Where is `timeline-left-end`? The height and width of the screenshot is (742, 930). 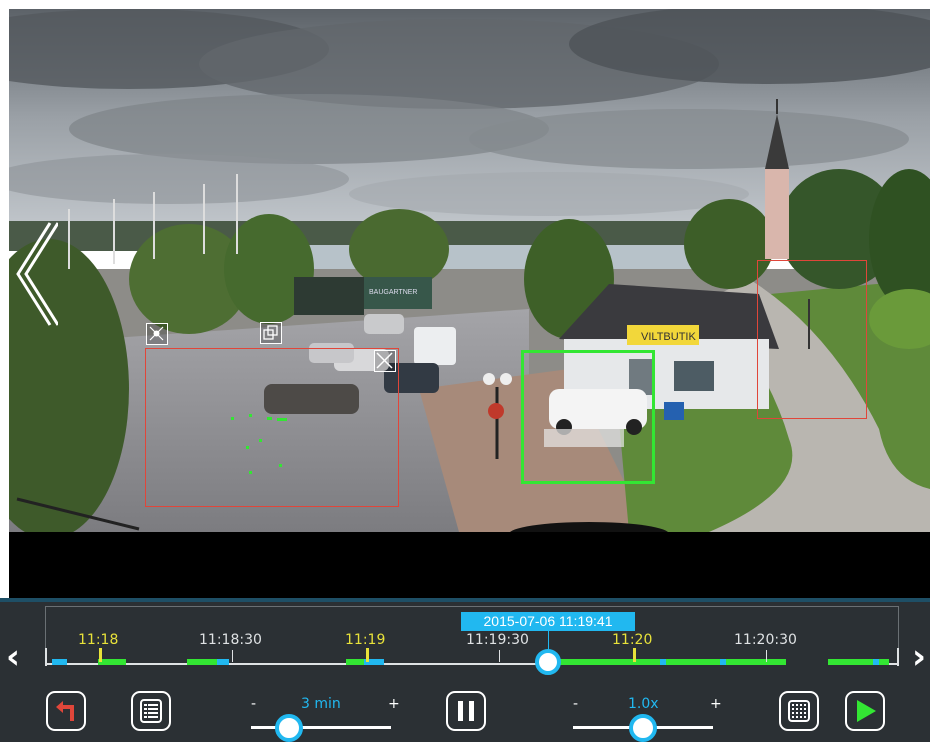
timeline-left-end is located at coordinates (46, 657).